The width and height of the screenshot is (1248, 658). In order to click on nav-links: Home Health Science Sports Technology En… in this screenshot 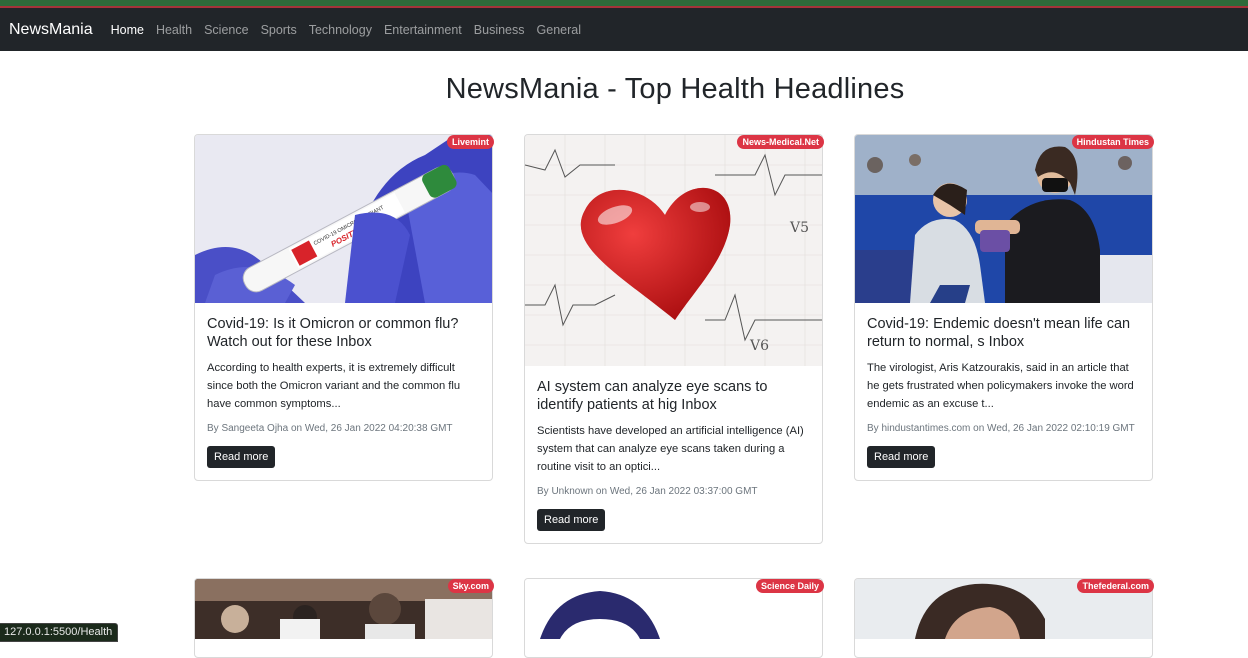, I will do `click(346, 30)`.